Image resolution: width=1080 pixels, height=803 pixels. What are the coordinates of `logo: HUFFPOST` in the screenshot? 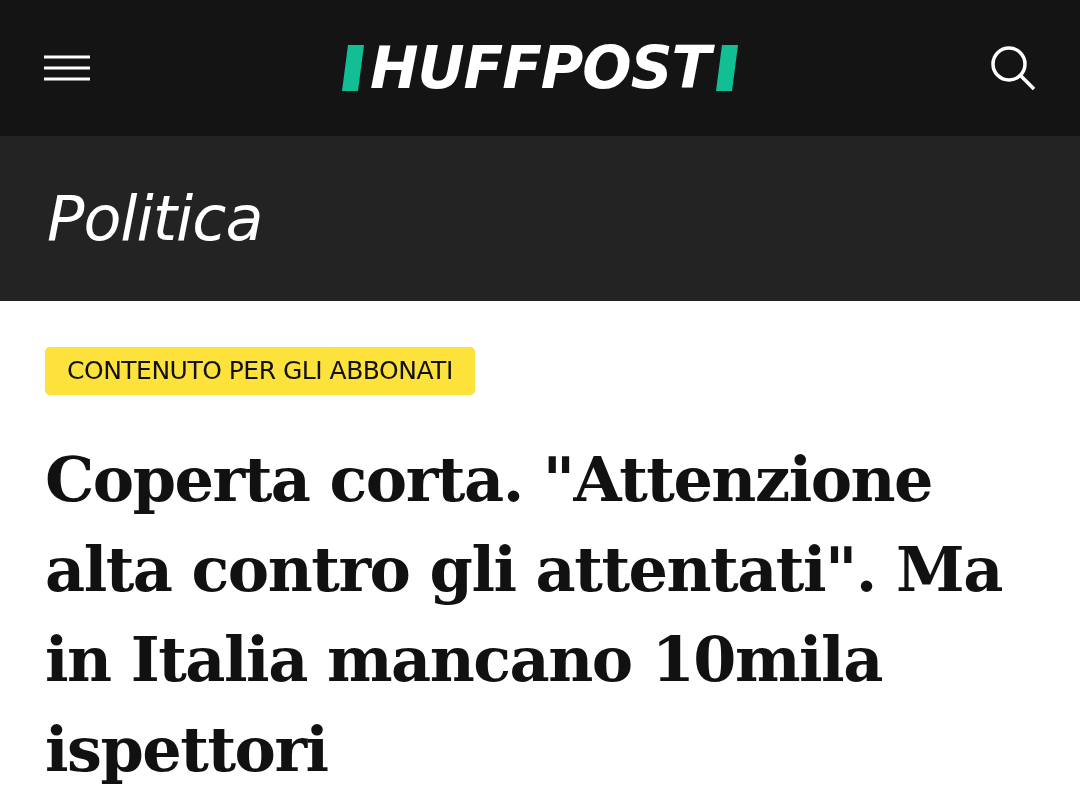 It's located at (540, 68).